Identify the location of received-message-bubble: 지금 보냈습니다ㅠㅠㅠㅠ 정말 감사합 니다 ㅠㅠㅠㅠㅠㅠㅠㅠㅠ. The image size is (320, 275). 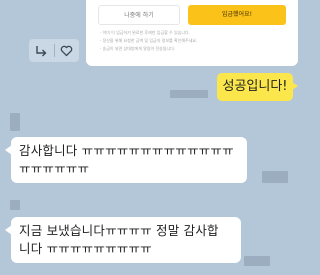
(126, 240).